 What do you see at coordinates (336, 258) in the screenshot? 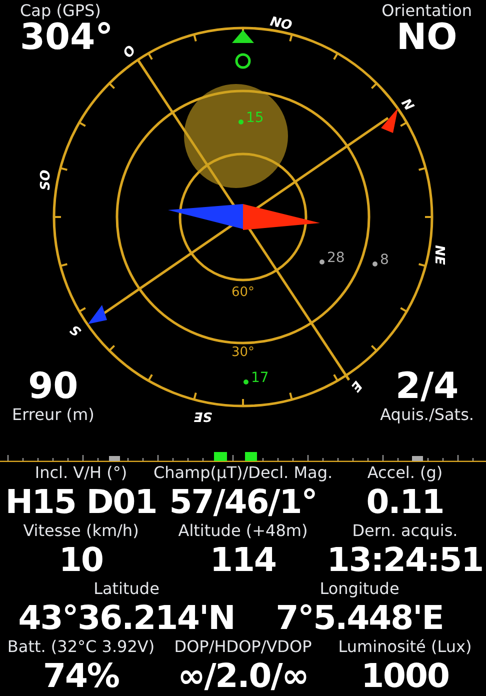
I see `satellite-label: 28` at bounding box center [336, 258].